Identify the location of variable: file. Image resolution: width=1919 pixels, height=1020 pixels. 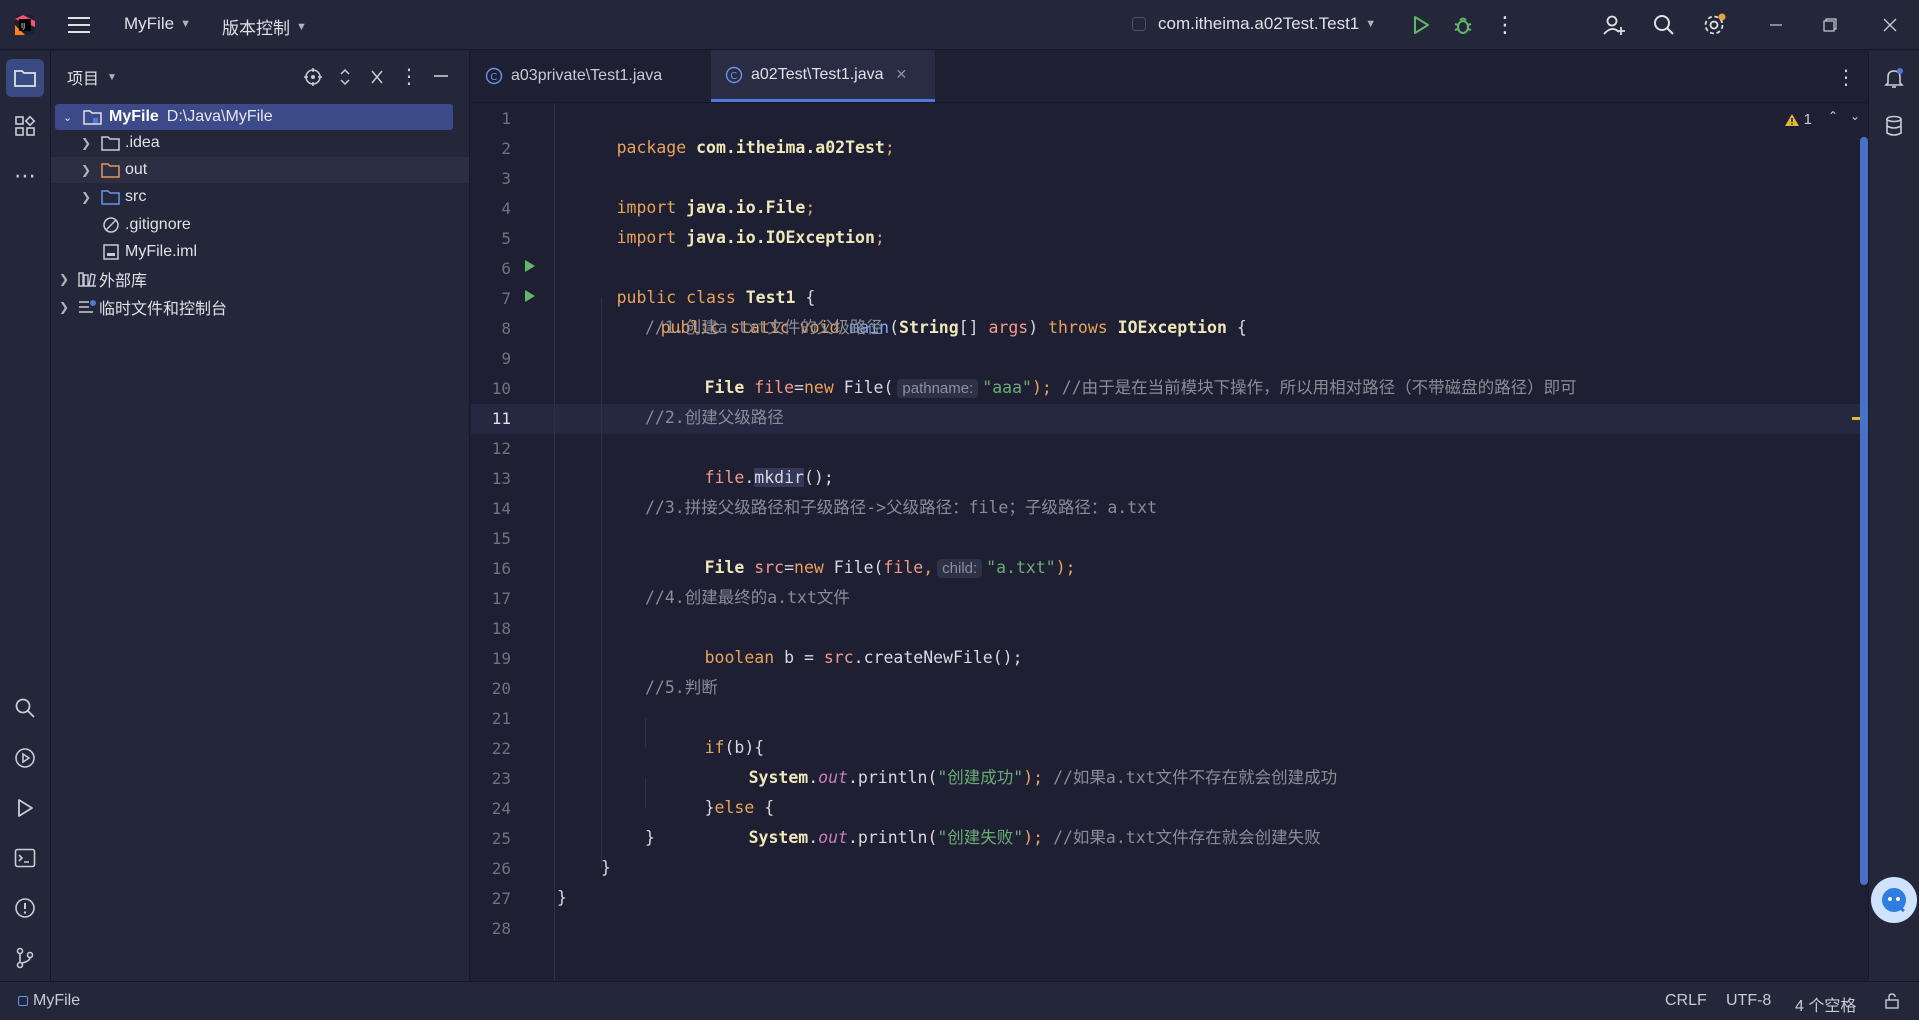
(903, 567).